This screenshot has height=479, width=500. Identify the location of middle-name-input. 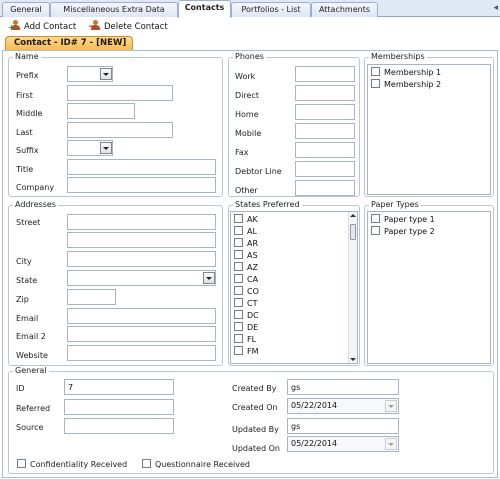
(101, 111).